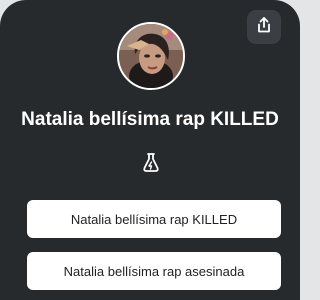 The width and height of the screenshot is (320, 300). What do you see at coordinates (154, 219) in the screenshot?
I see `link-button-killed: Natalia bellísima rap KILLED` at bounding box center [154, 219].